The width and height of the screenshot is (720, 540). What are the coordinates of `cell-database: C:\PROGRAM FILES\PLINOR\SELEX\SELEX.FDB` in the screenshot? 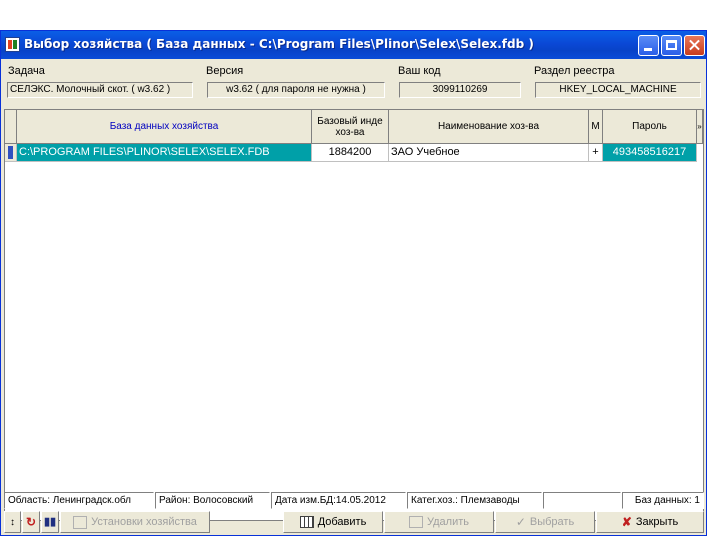 It's located at (164, 153).